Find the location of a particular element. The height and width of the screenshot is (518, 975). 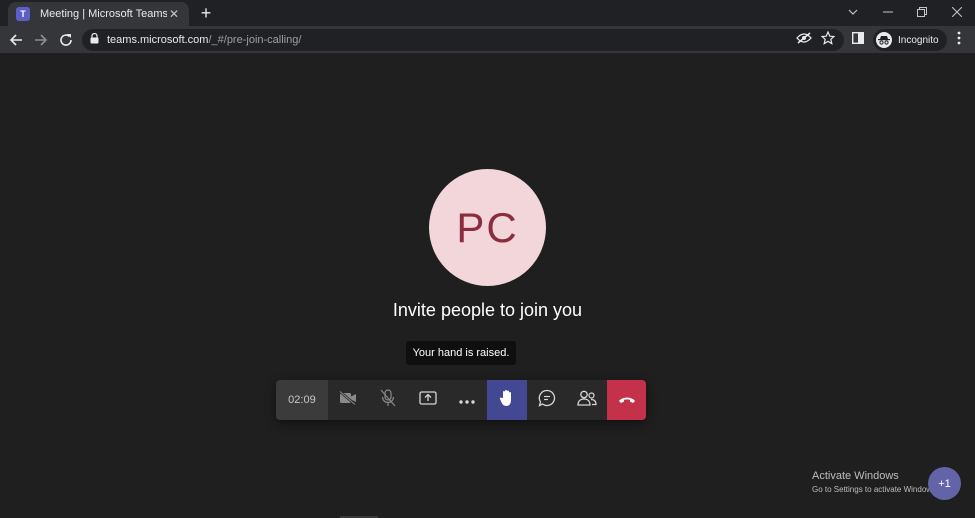

hang-up-phone-icon is located at coordinates (627, 400).